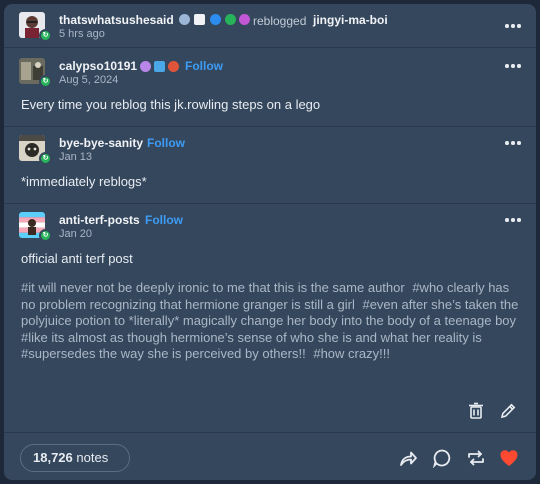 Image resolution: width=540 pixels, height=484 pixels. I want to click on delete-icon, so click(476, 411).